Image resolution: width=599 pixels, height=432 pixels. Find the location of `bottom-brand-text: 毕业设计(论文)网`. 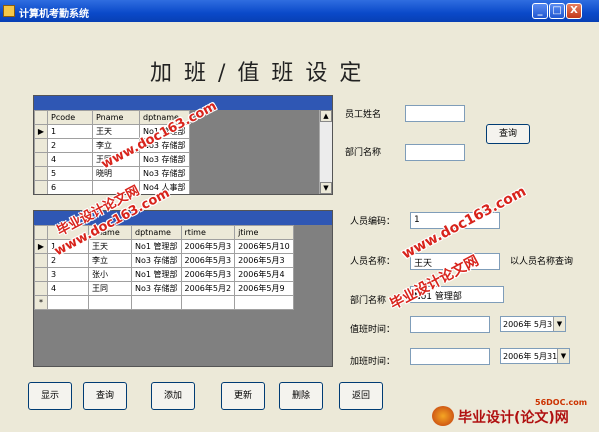

bottom-brand-text: 毕业设计(论文)网 is located at coordinates (513, 418).